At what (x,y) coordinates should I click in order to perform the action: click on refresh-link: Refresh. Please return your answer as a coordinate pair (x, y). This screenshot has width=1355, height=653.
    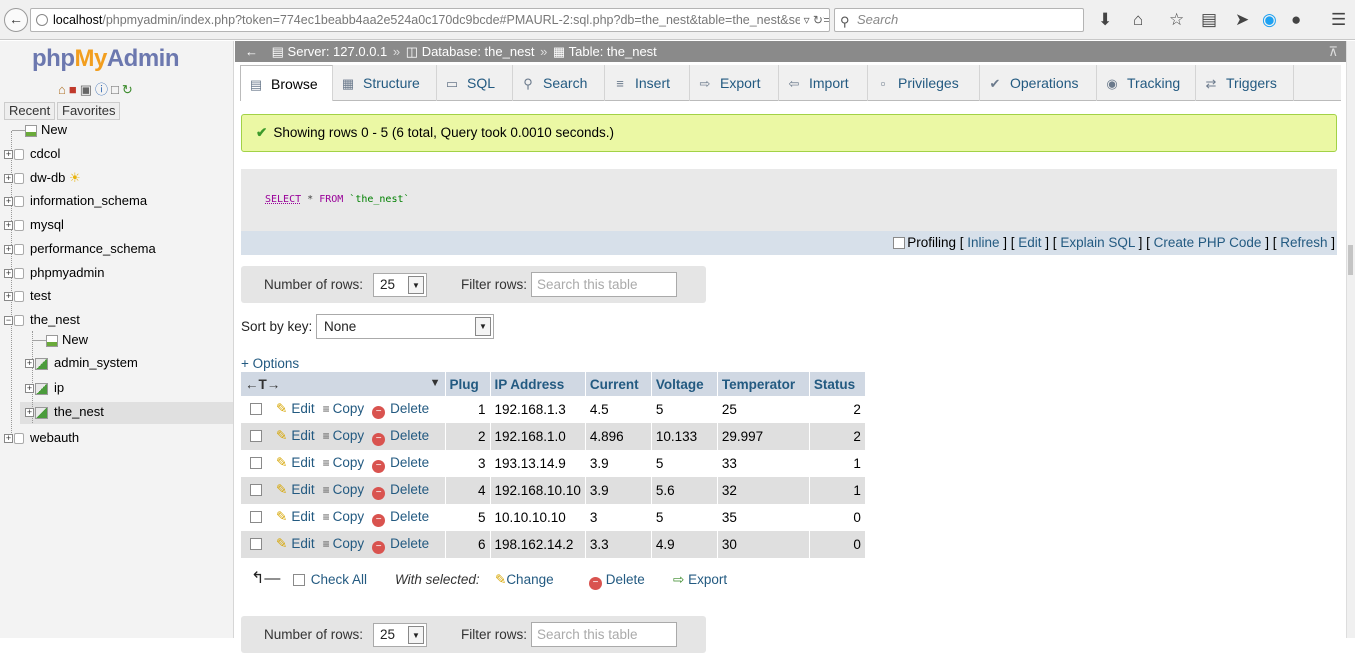
    Looking at the image, I should click on (1303, 242).